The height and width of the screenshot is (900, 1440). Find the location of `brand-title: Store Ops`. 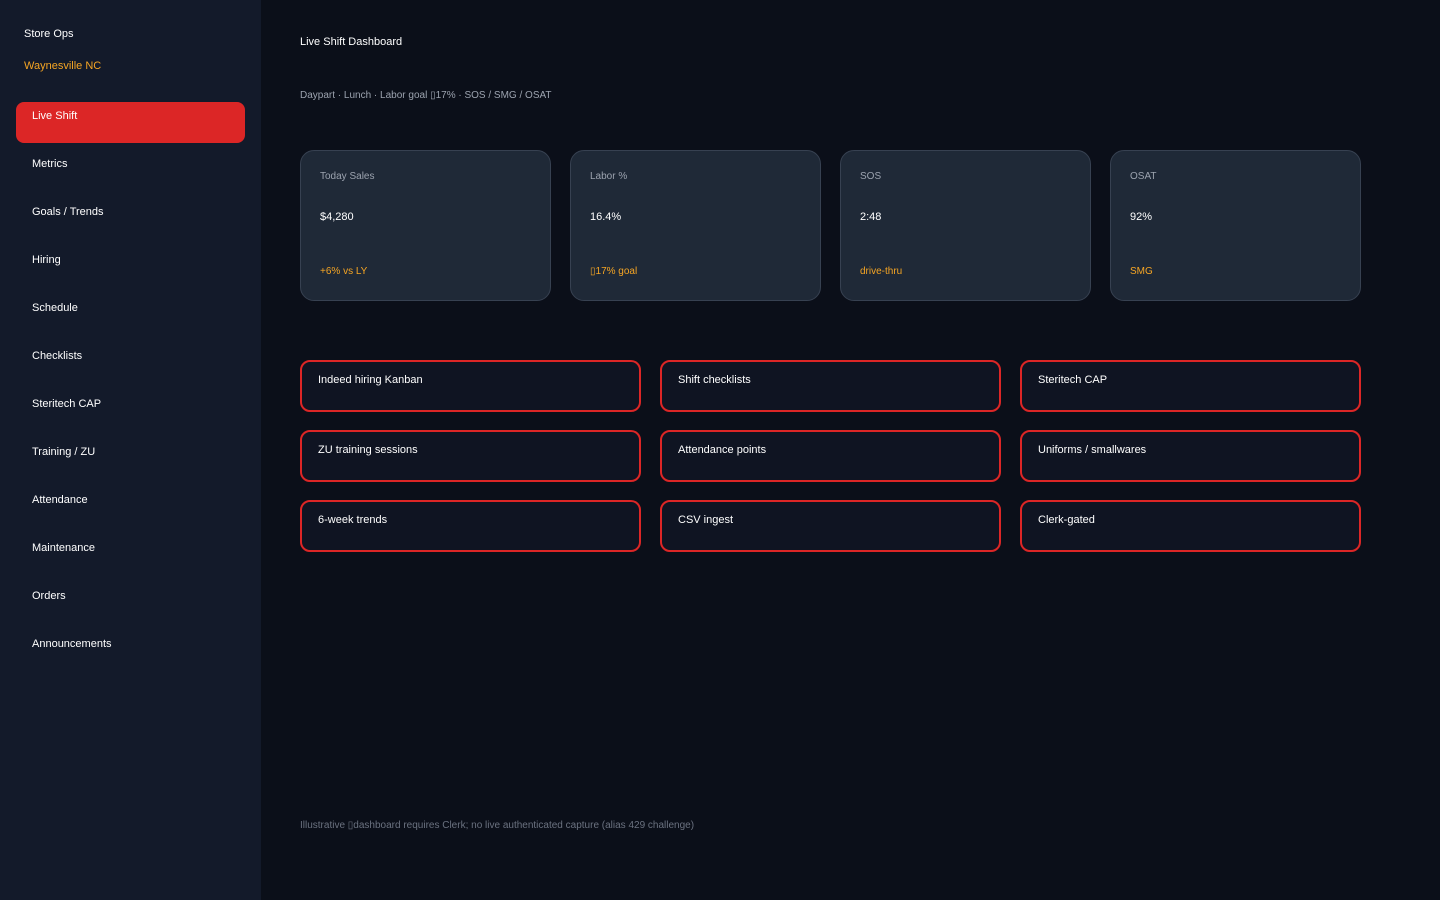

brand-title: Store Ops is located at coordinates (49, 34).